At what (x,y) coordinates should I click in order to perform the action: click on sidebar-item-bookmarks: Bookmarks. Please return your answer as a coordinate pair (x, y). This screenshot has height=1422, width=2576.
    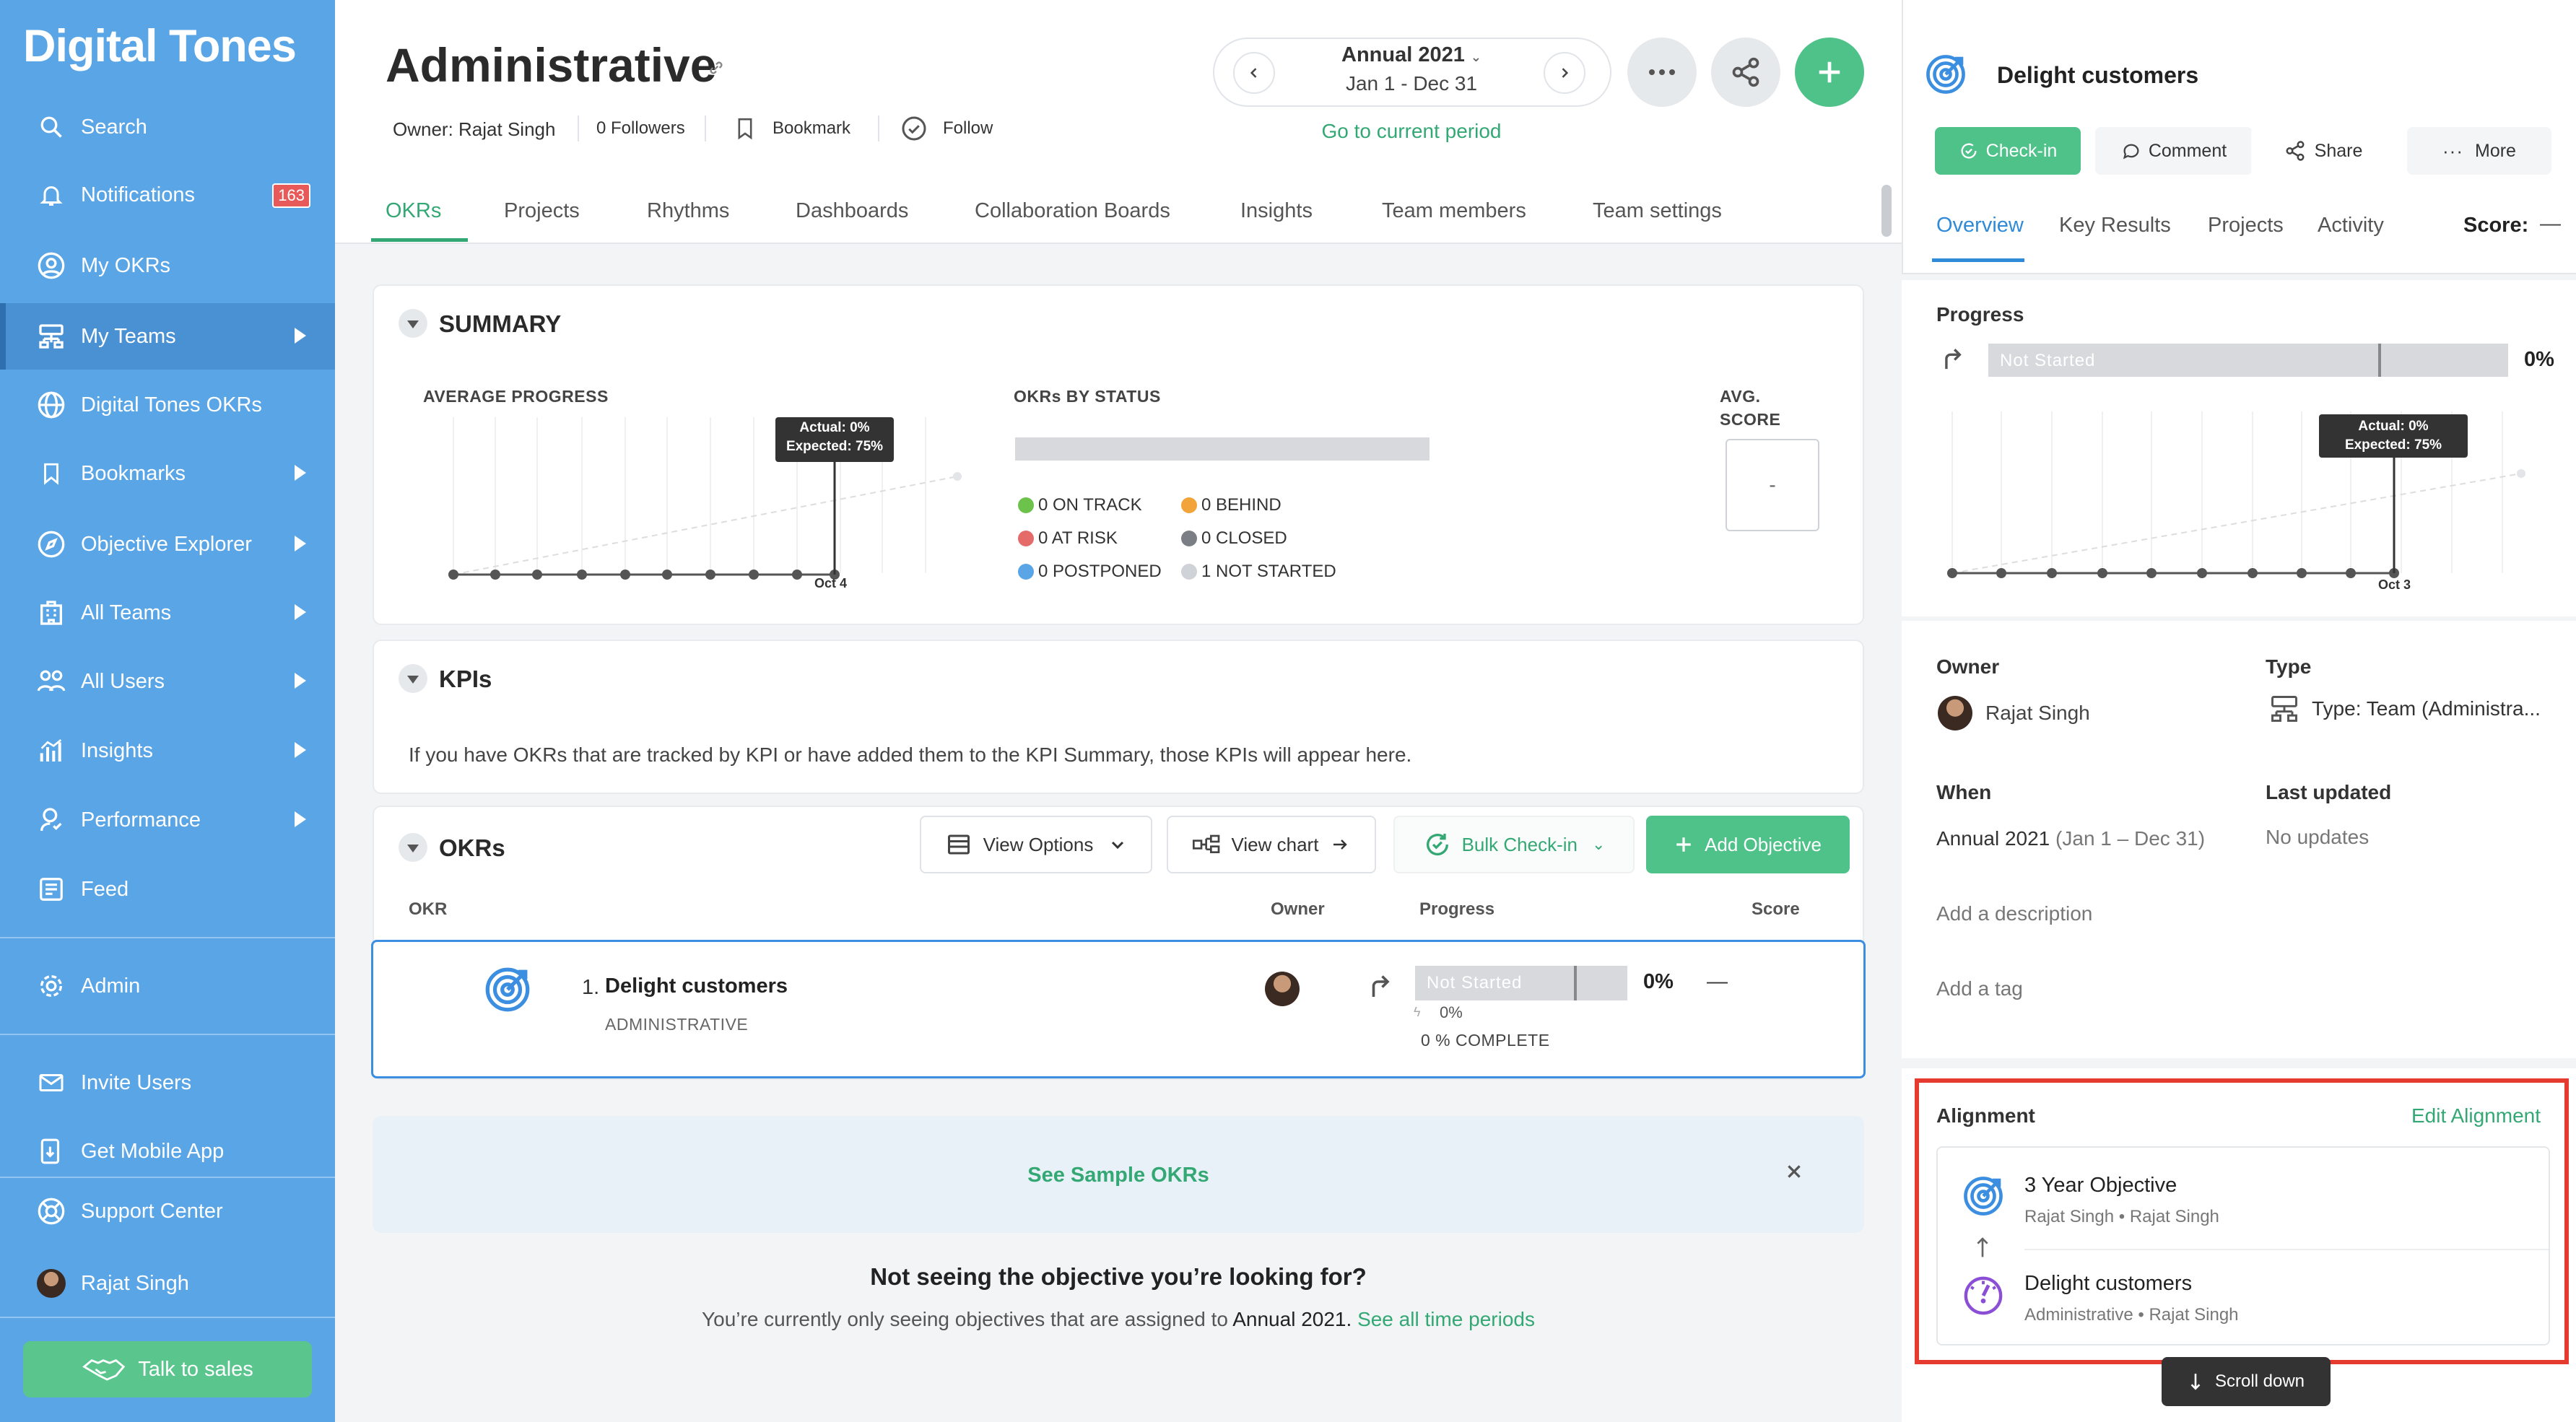
    Looking at the image, I should click on (167, 474).